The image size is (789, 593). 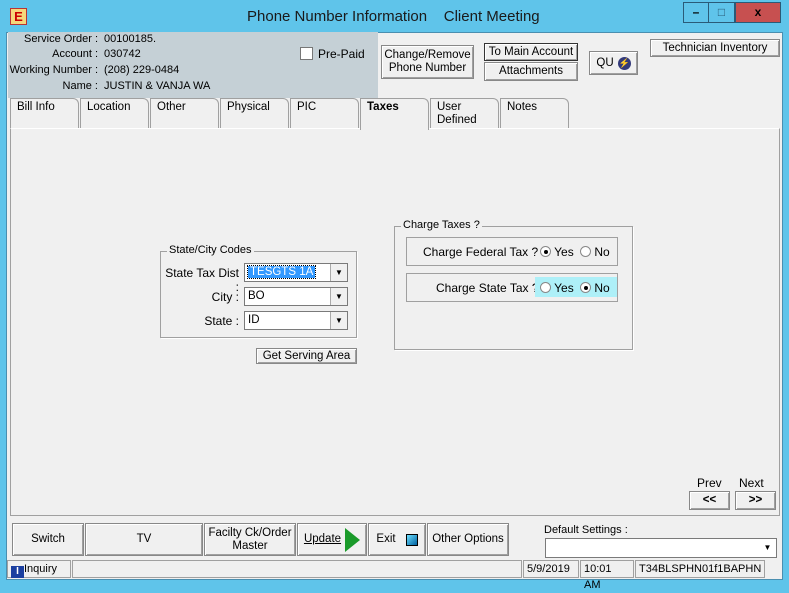 I want to click on default-settings-select: ▼, so click(x=661, y=548).